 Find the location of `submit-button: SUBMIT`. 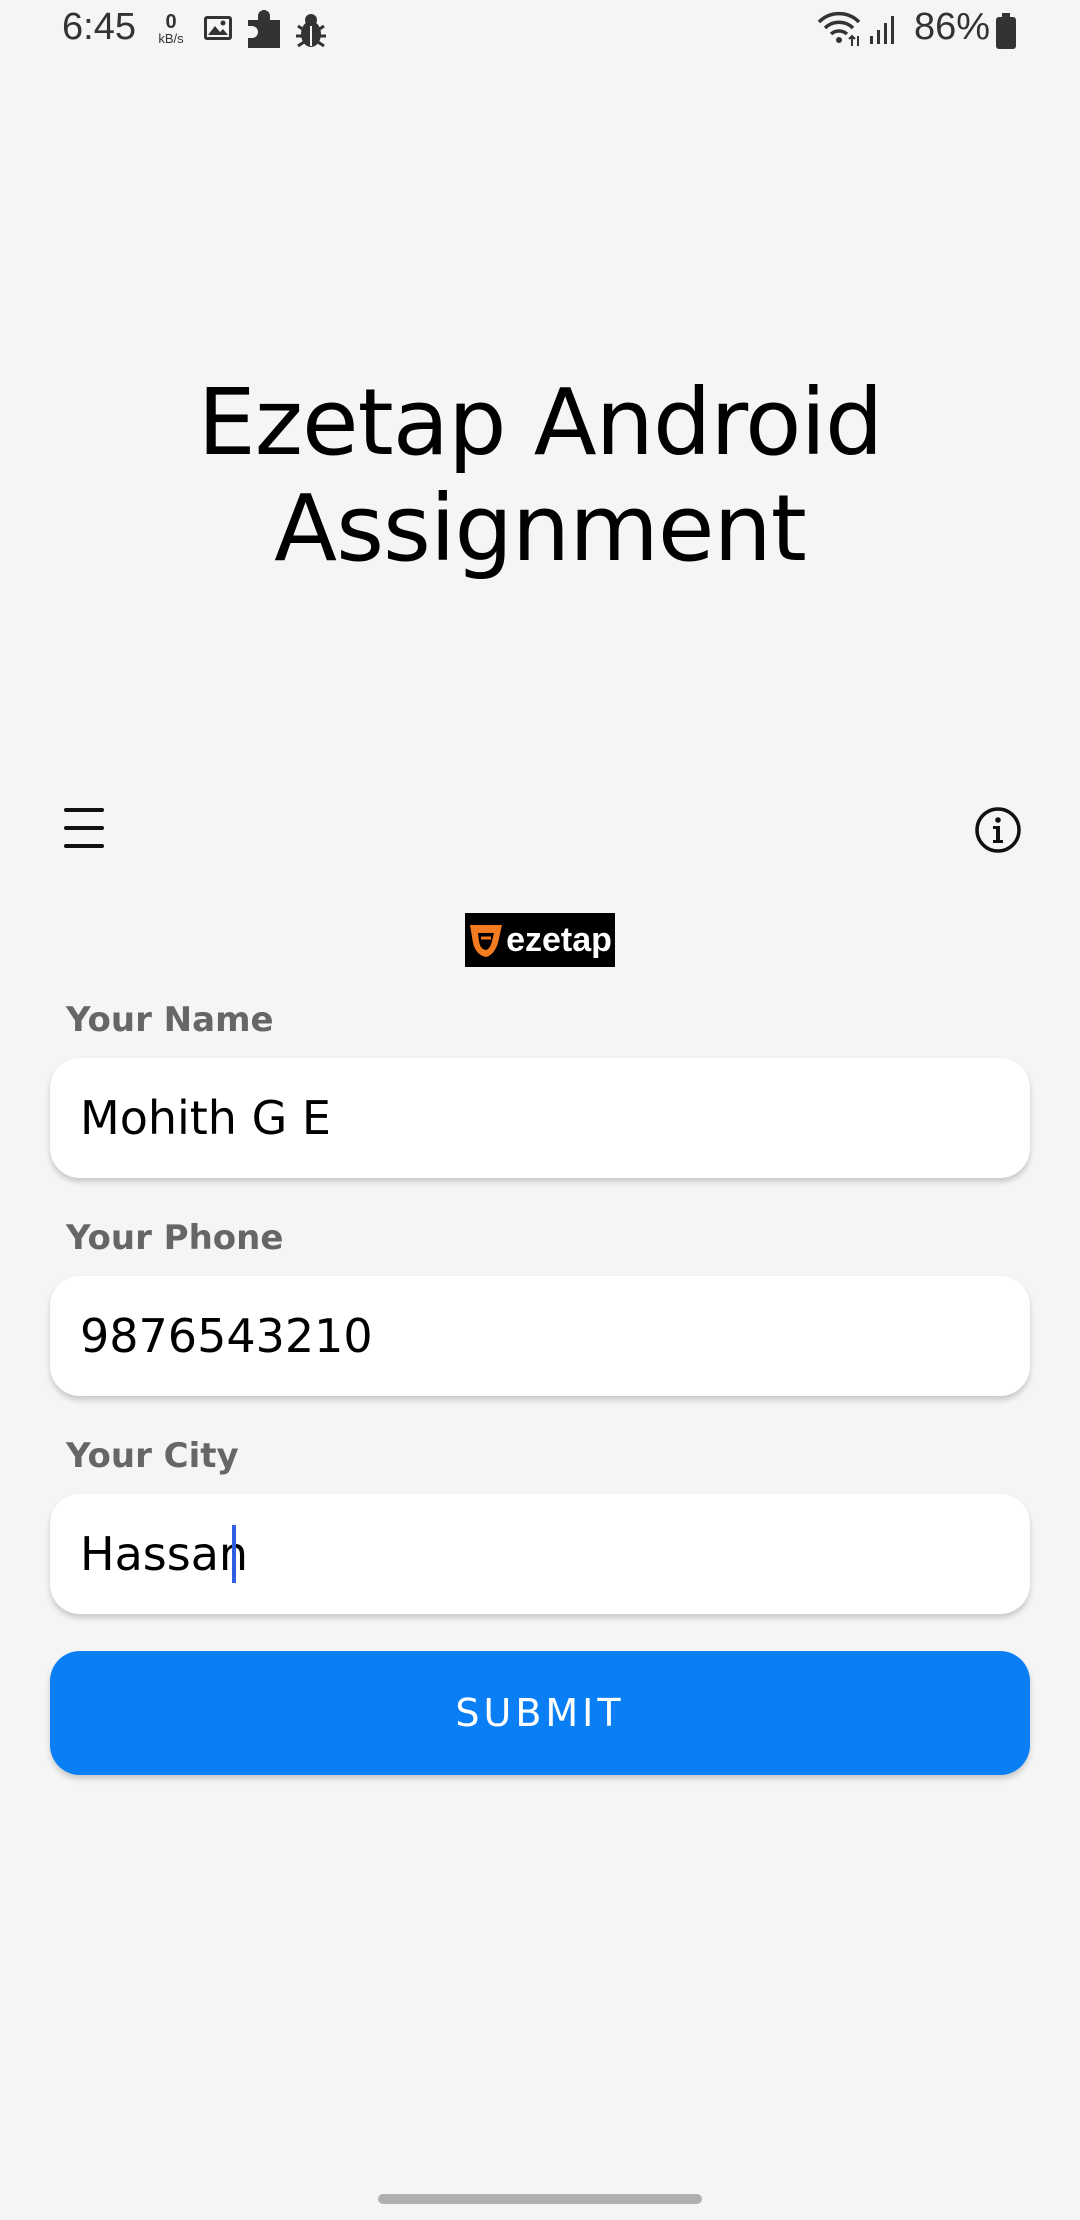

submit-button: SUBMIT is located at coordinates (540, 1713).